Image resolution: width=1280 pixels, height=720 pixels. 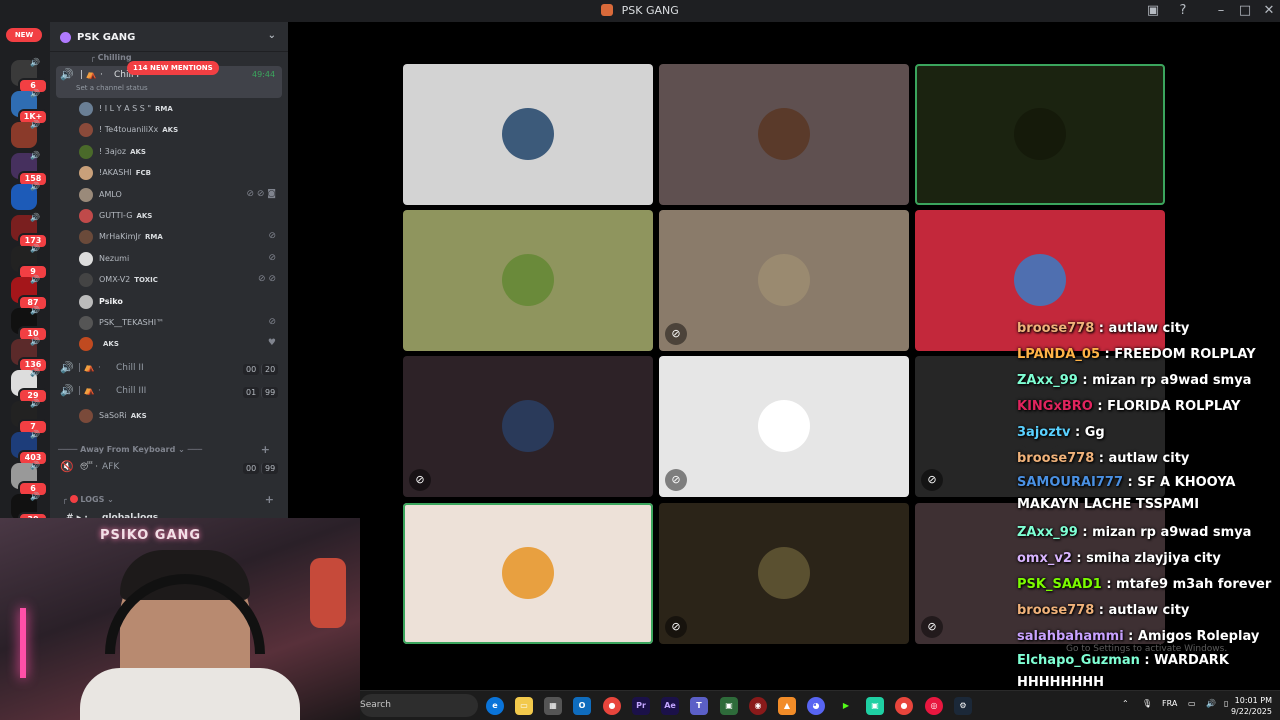 I want to click on chat-username: omx_v2, so click(x=1044, y=558).